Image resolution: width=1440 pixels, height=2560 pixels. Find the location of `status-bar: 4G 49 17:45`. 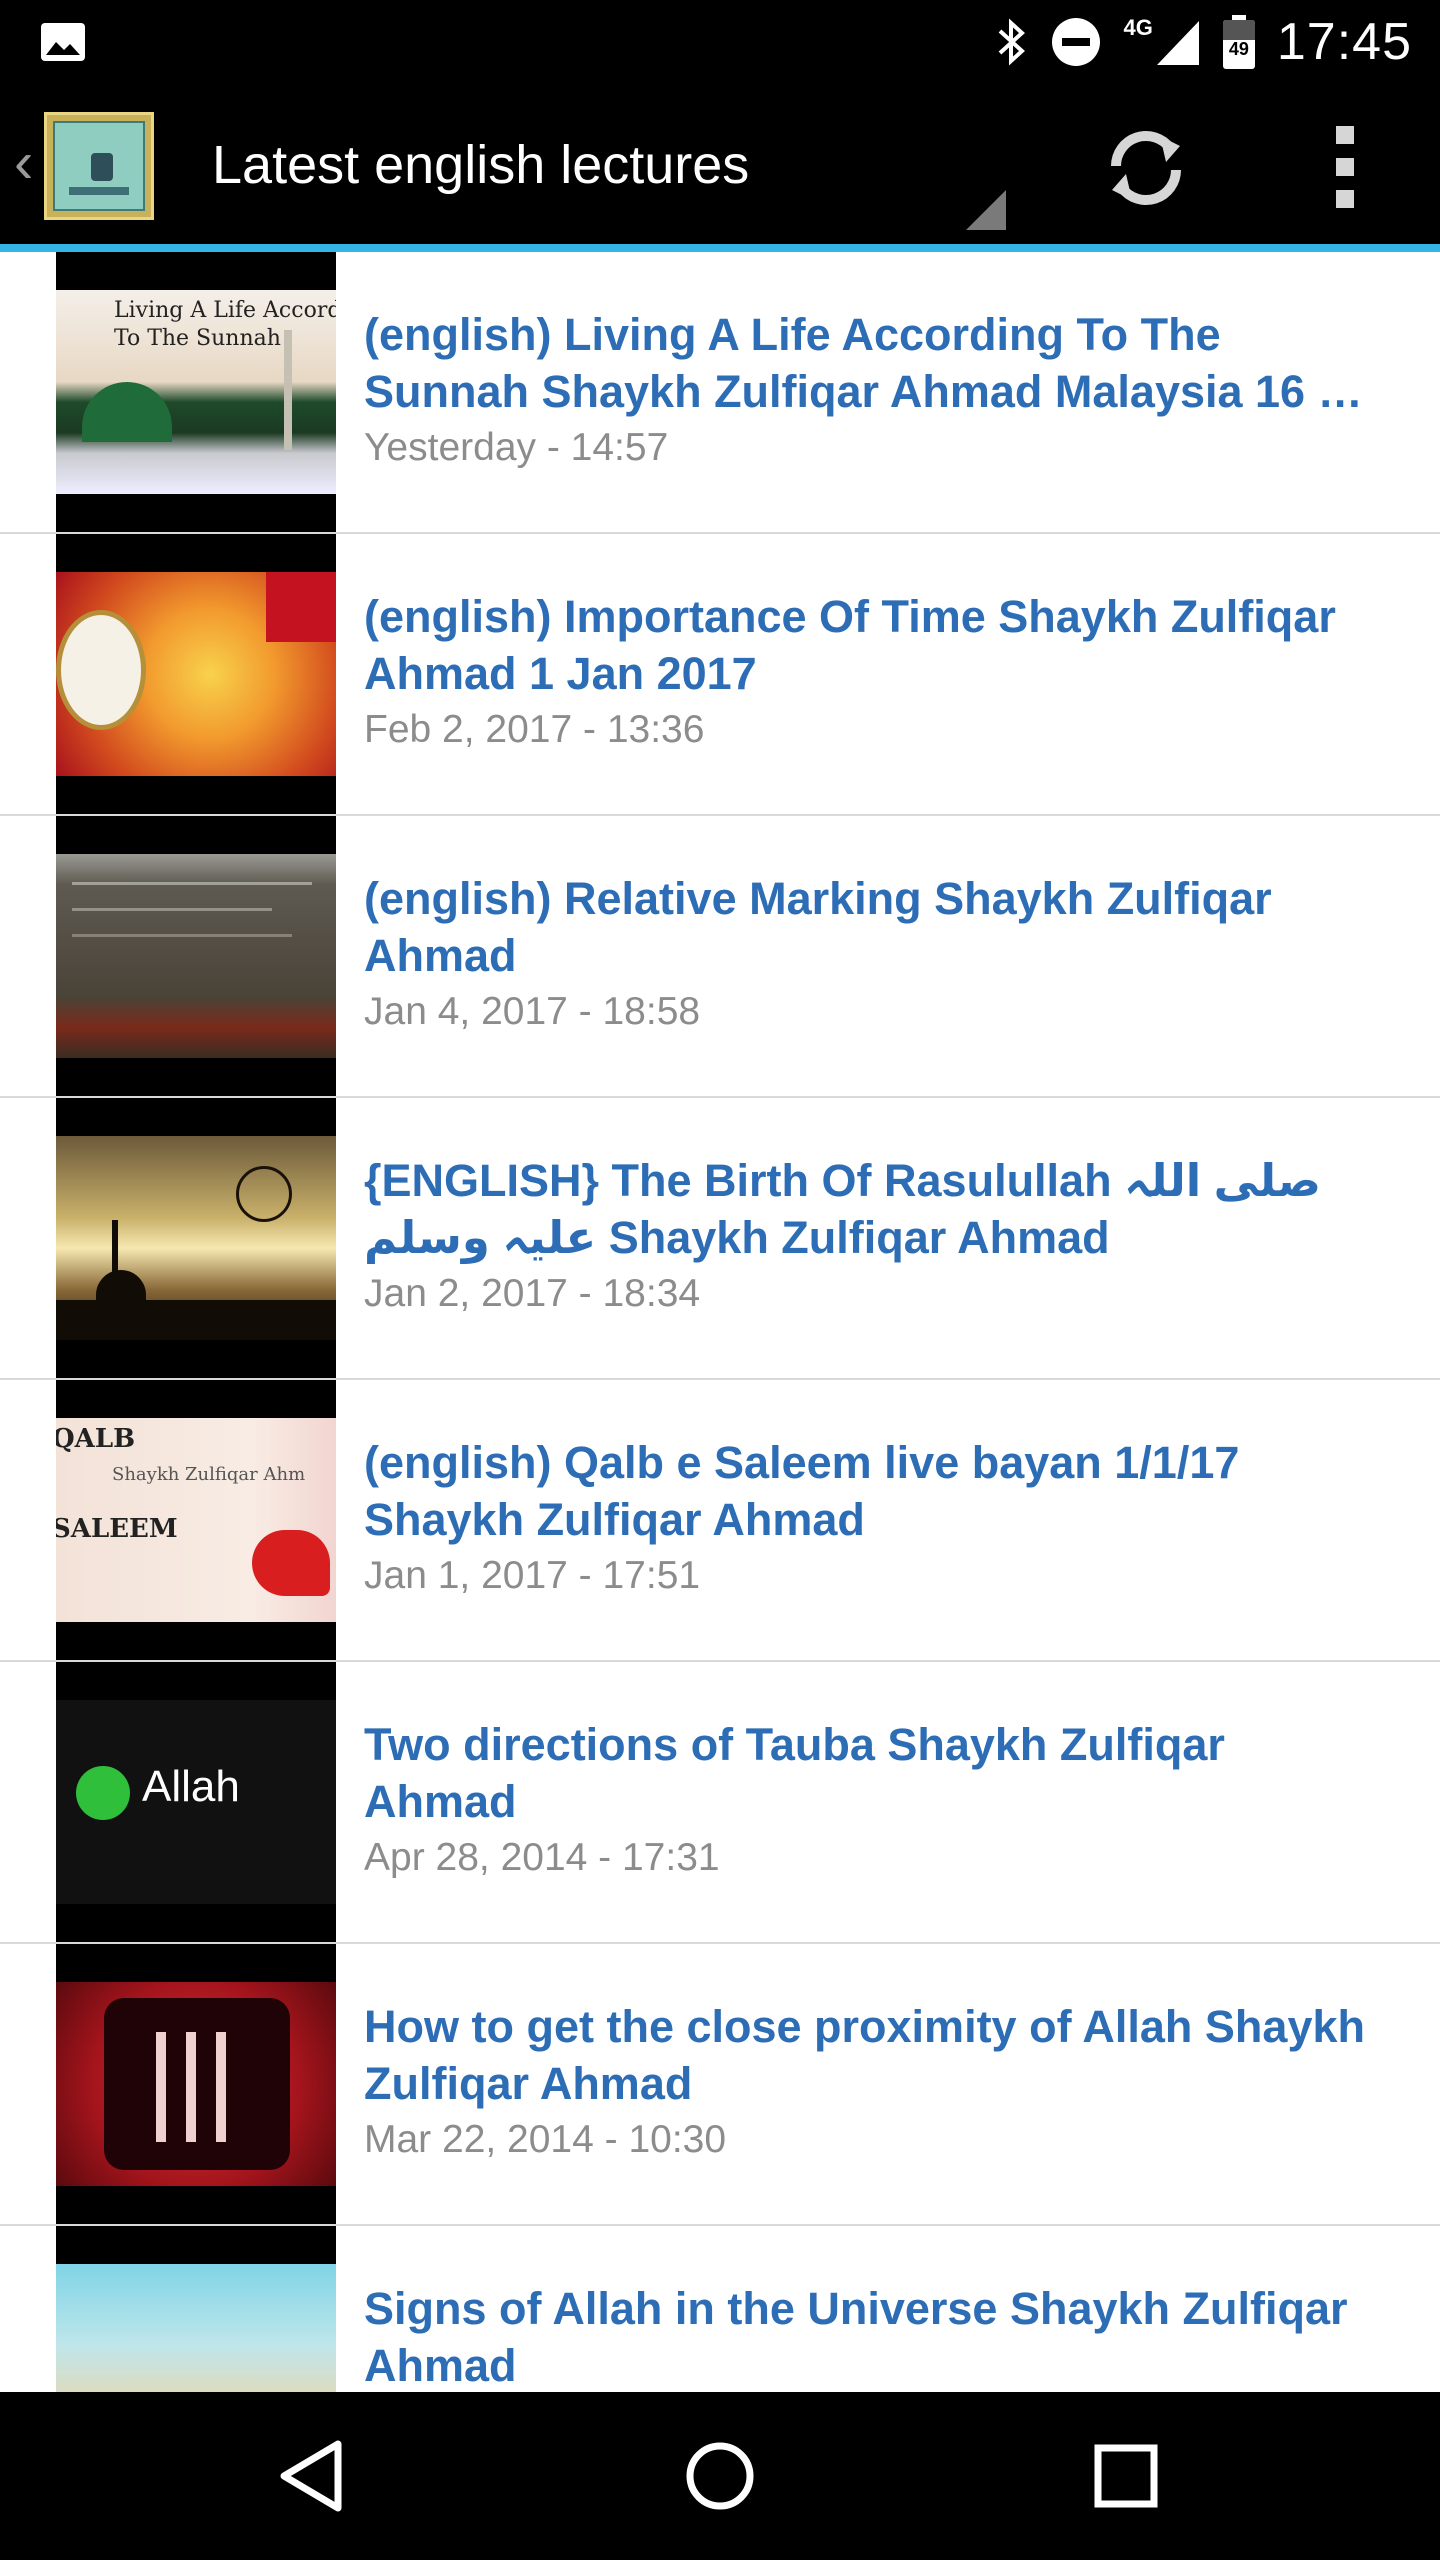

status-bar: 4G 49 17:45 is located at coordinates (720, 42).